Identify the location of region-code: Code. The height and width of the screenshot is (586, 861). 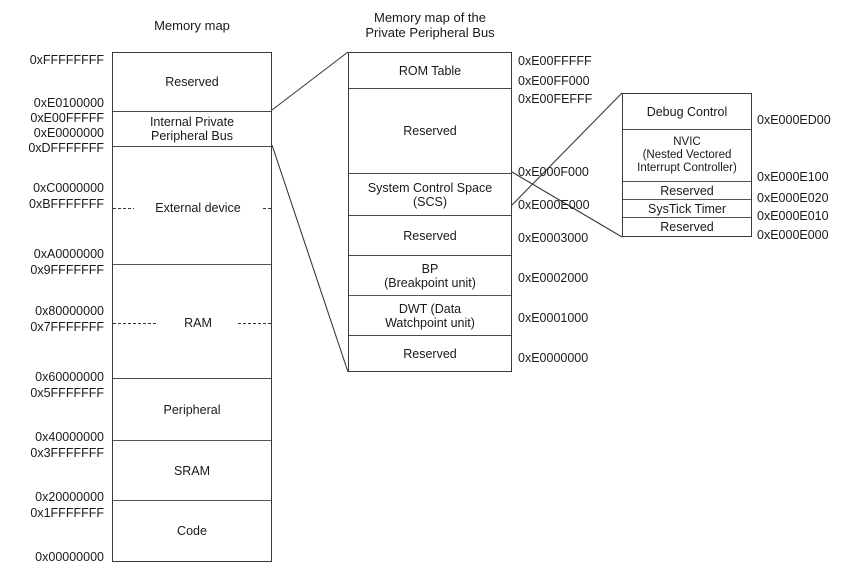
(192, 530).